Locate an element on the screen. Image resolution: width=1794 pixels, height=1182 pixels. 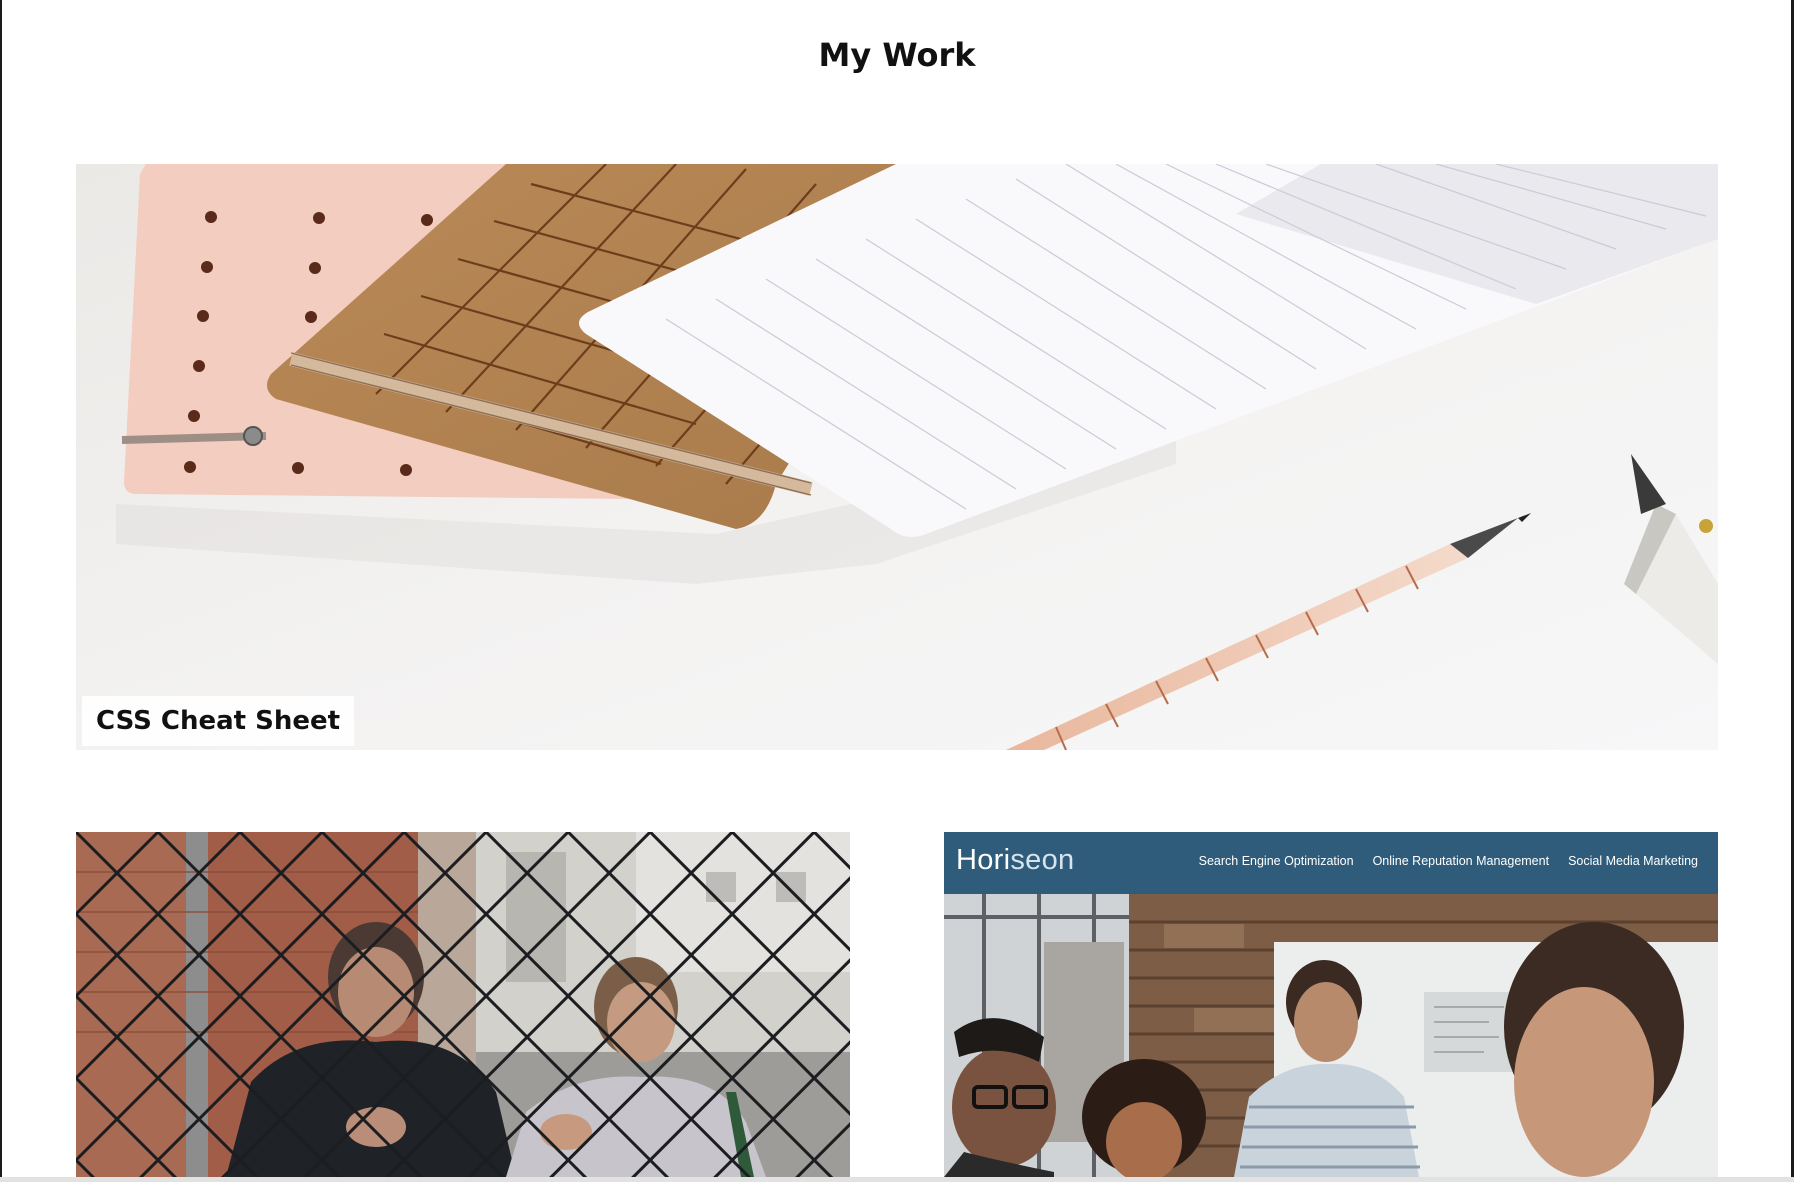
bottom-scroll-edge is located at coordinates (897, 1179).